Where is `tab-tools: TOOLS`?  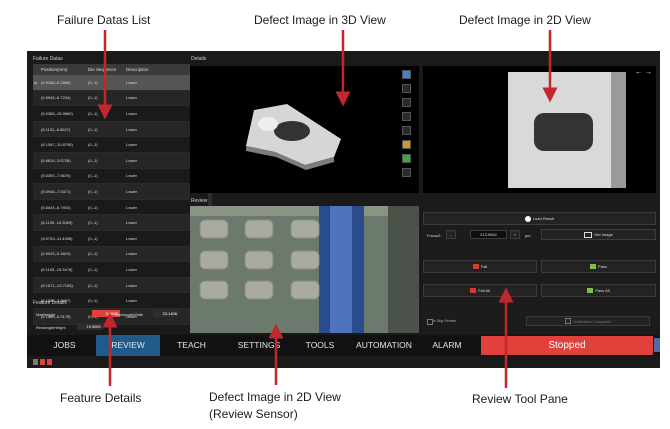
tab-tools: TOOLS is located at coordinates (320, 345).